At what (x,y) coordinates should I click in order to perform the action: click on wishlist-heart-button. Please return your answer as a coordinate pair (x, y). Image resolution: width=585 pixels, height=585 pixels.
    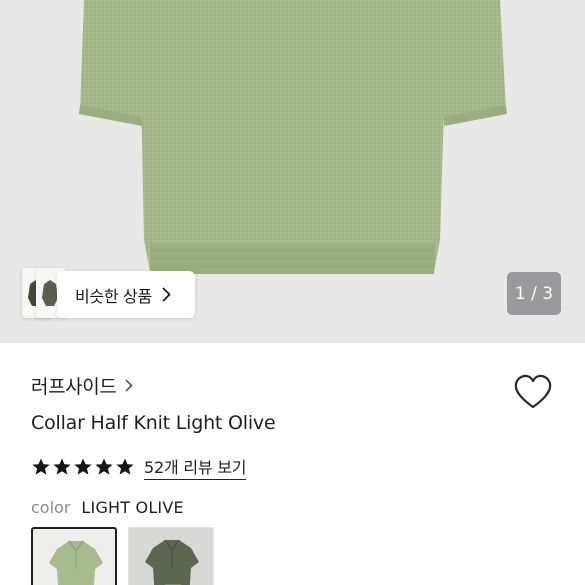
    Looking at the image, I should click on (533, 392).